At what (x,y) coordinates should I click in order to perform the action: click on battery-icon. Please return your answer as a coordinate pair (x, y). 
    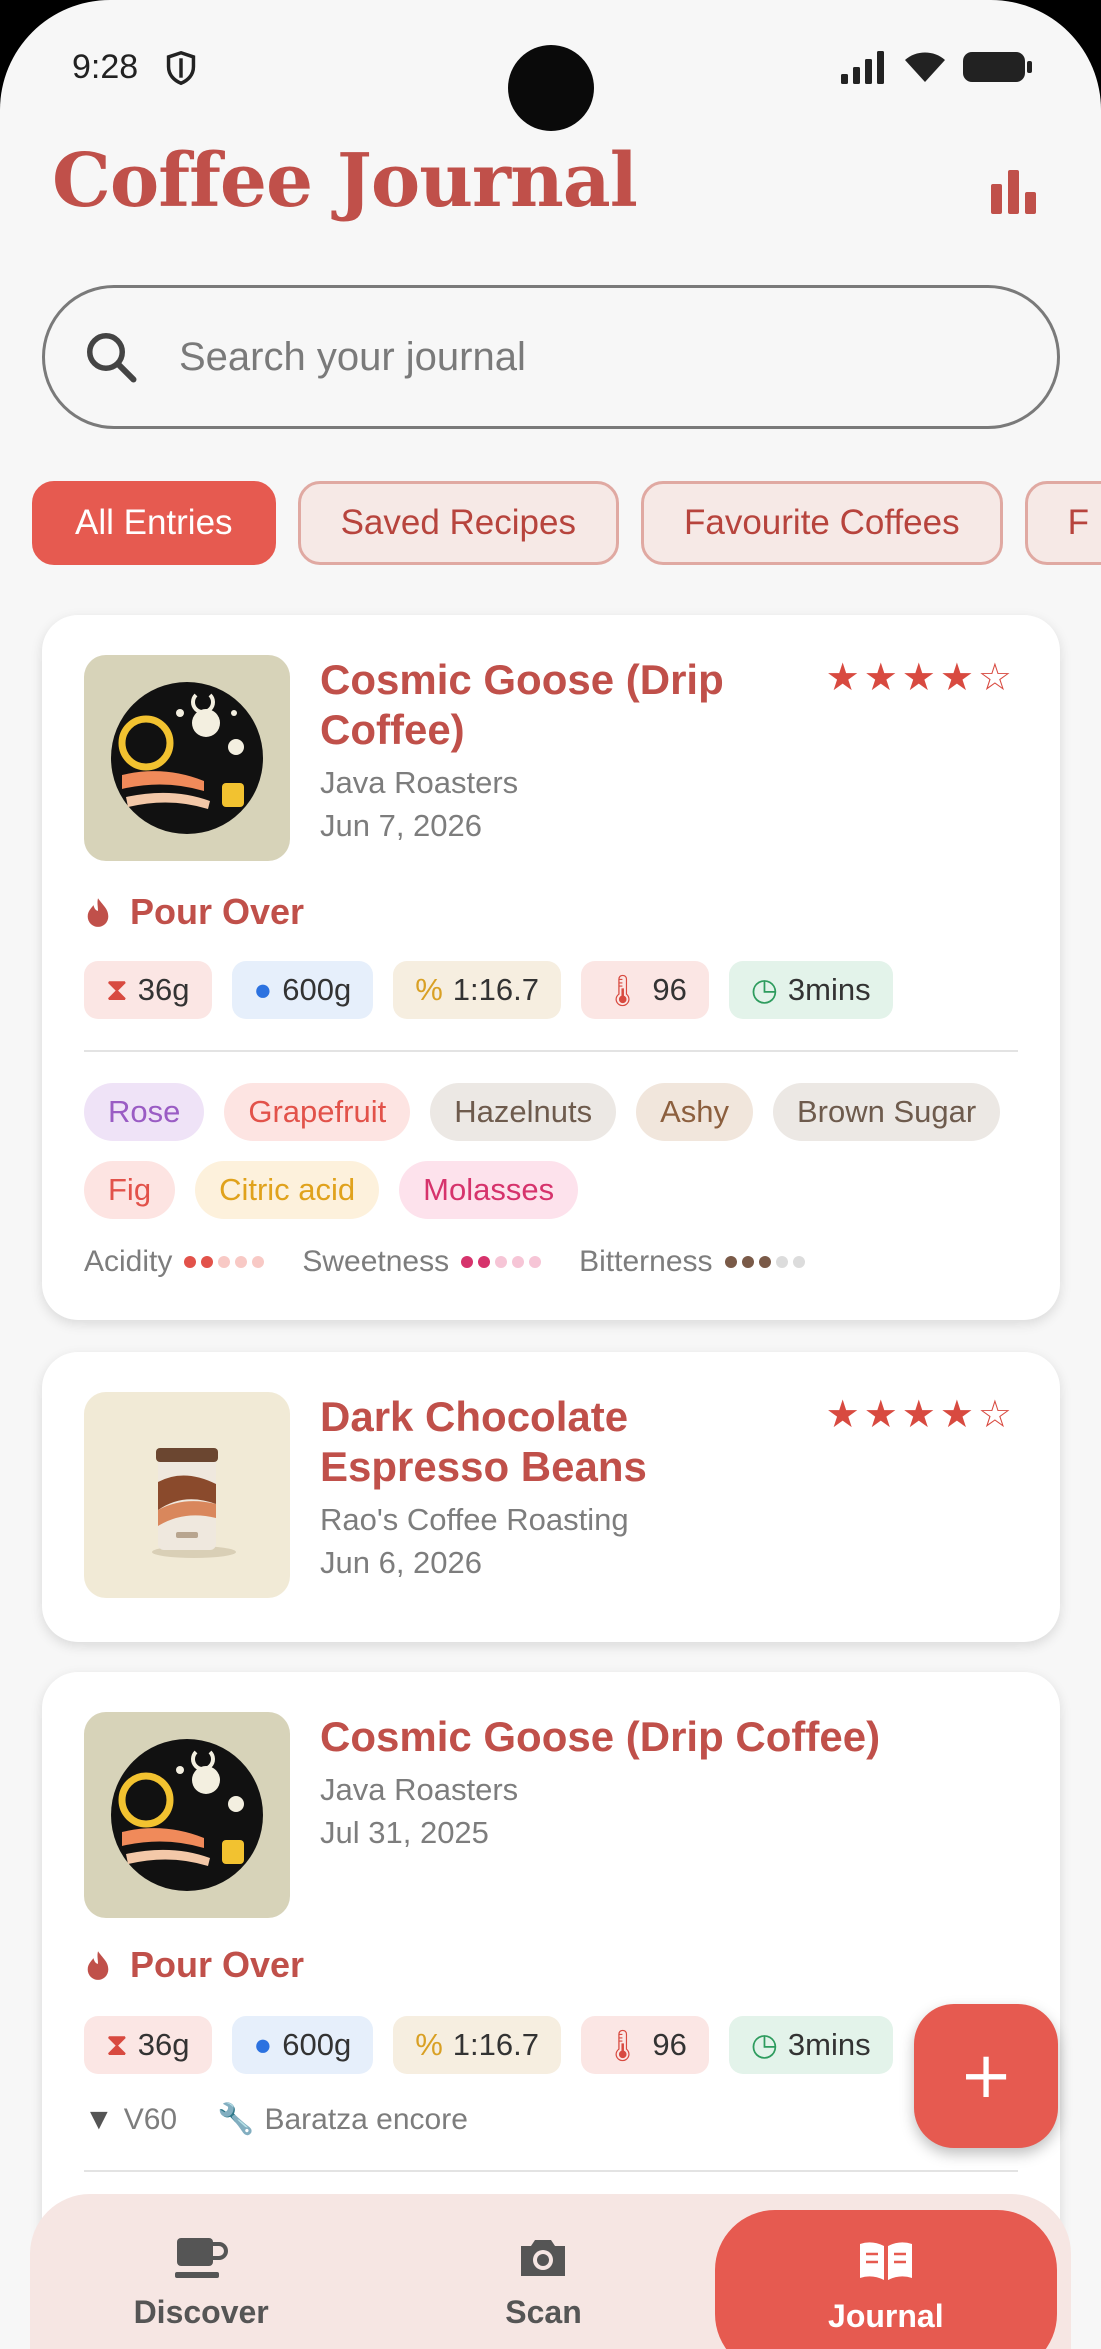
    Looking at the image, I should click on (997, 67).